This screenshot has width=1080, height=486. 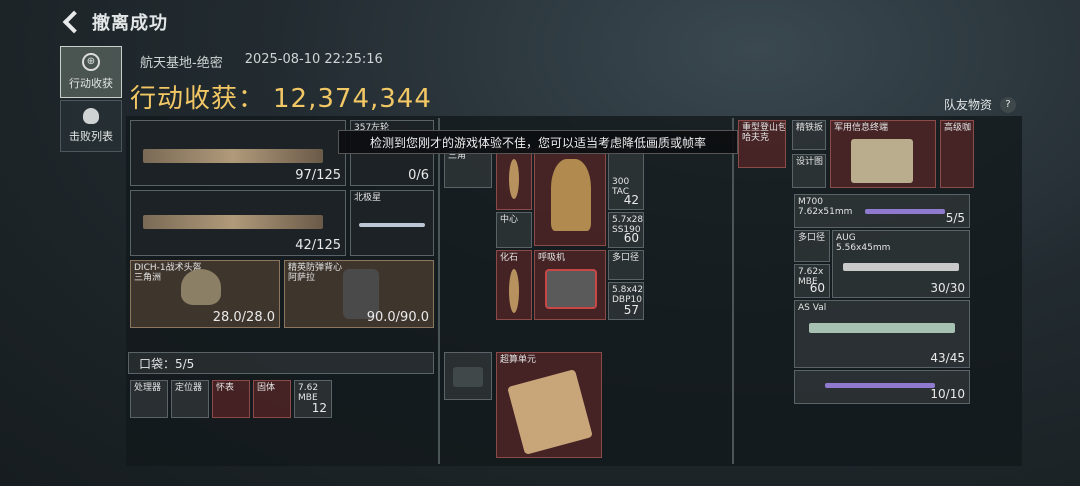 I want to click on right-item: M700 7.62x51mm 5/5, so click(x=882, y=211).